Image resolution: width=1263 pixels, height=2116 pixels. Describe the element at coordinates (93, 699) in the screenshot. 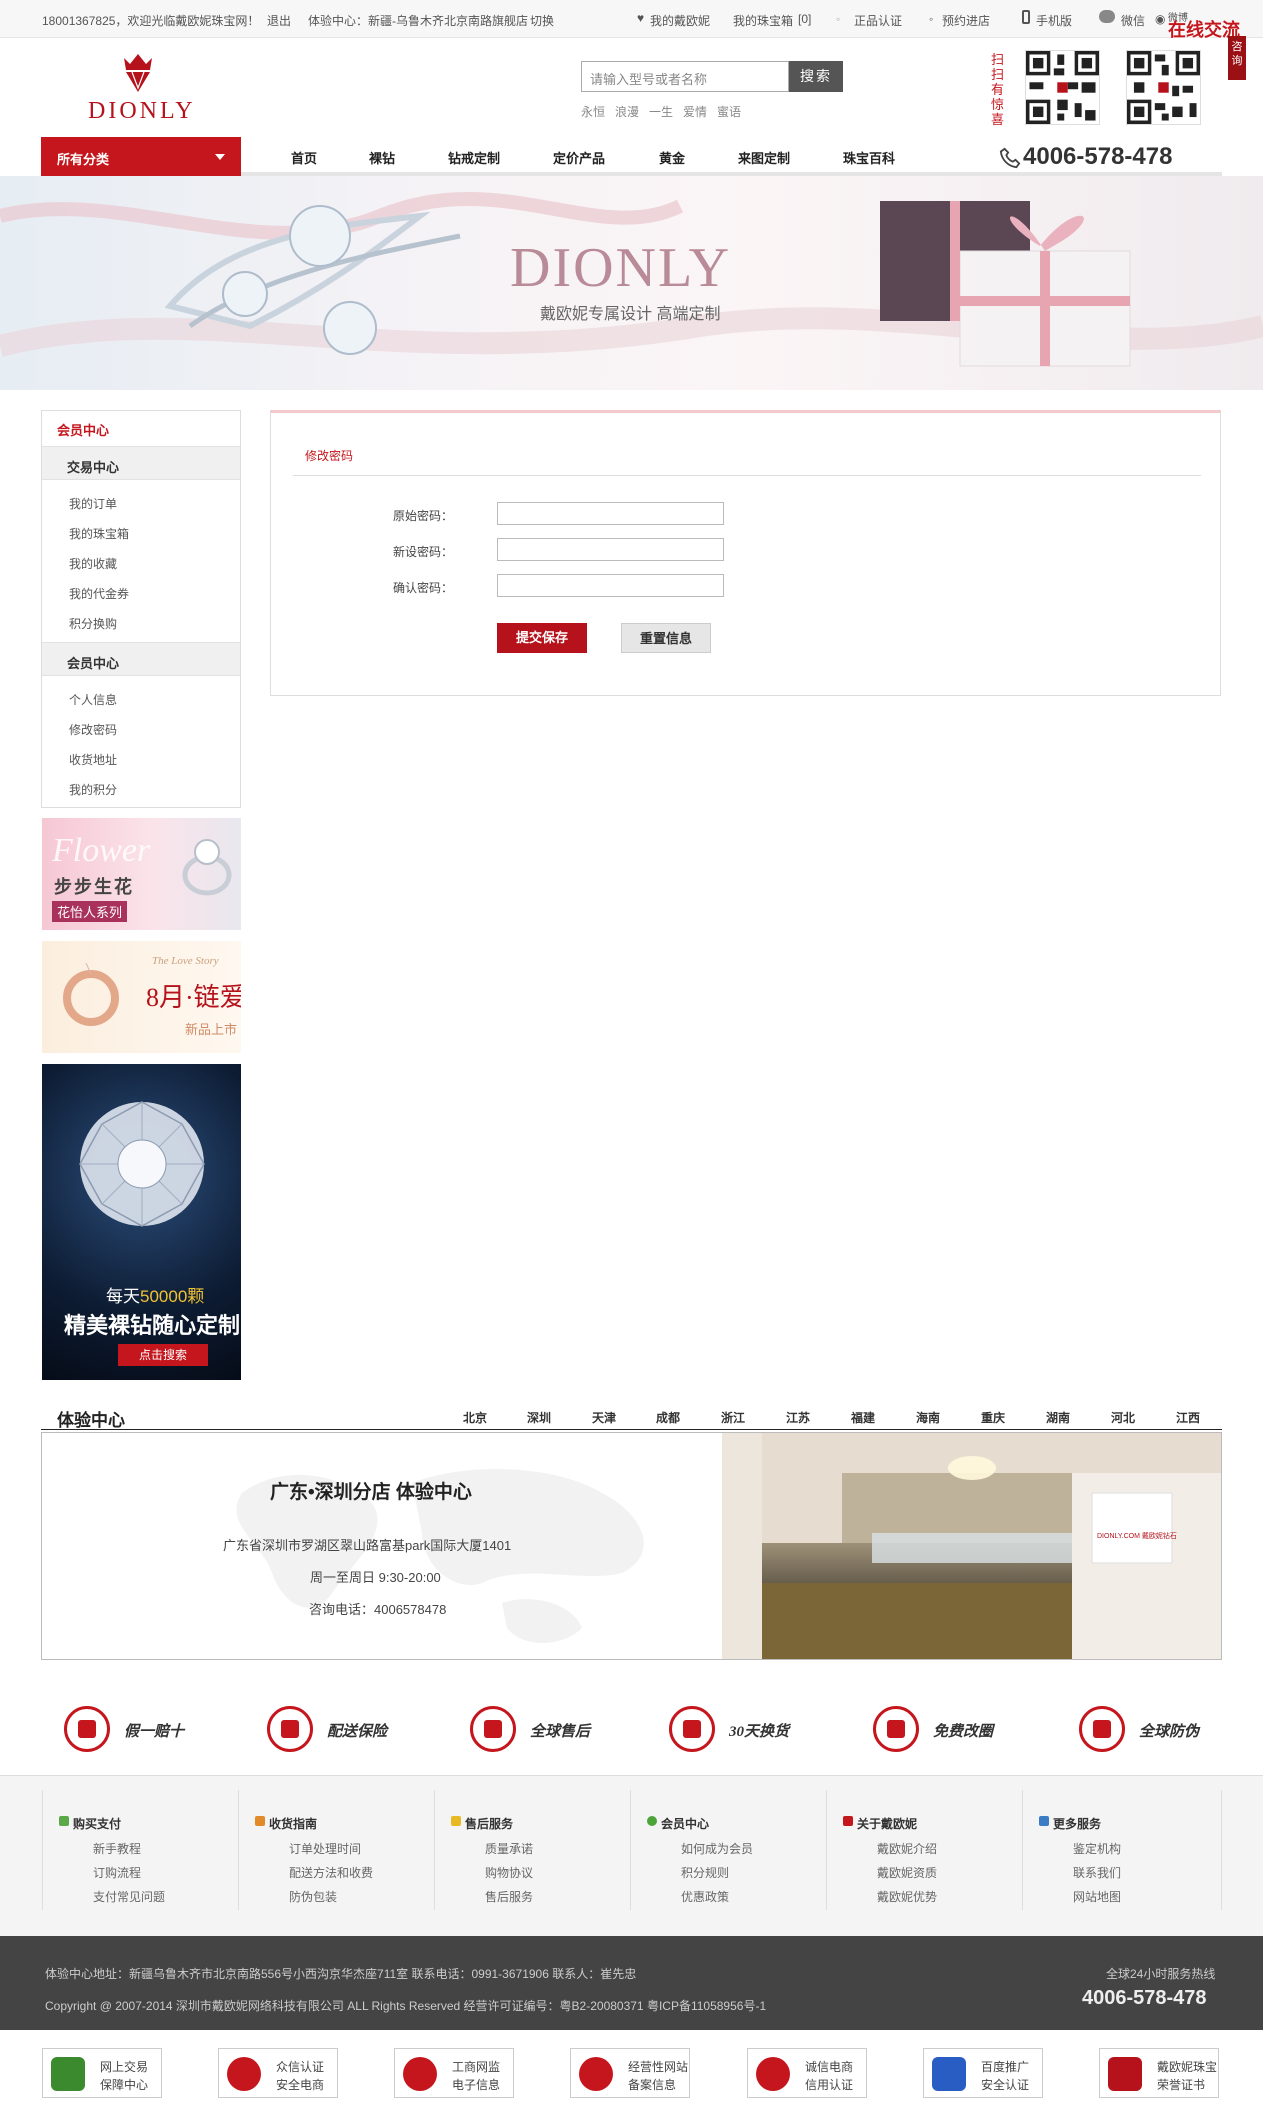

I see `sidebar-item-profile: 个人信息` at that location.